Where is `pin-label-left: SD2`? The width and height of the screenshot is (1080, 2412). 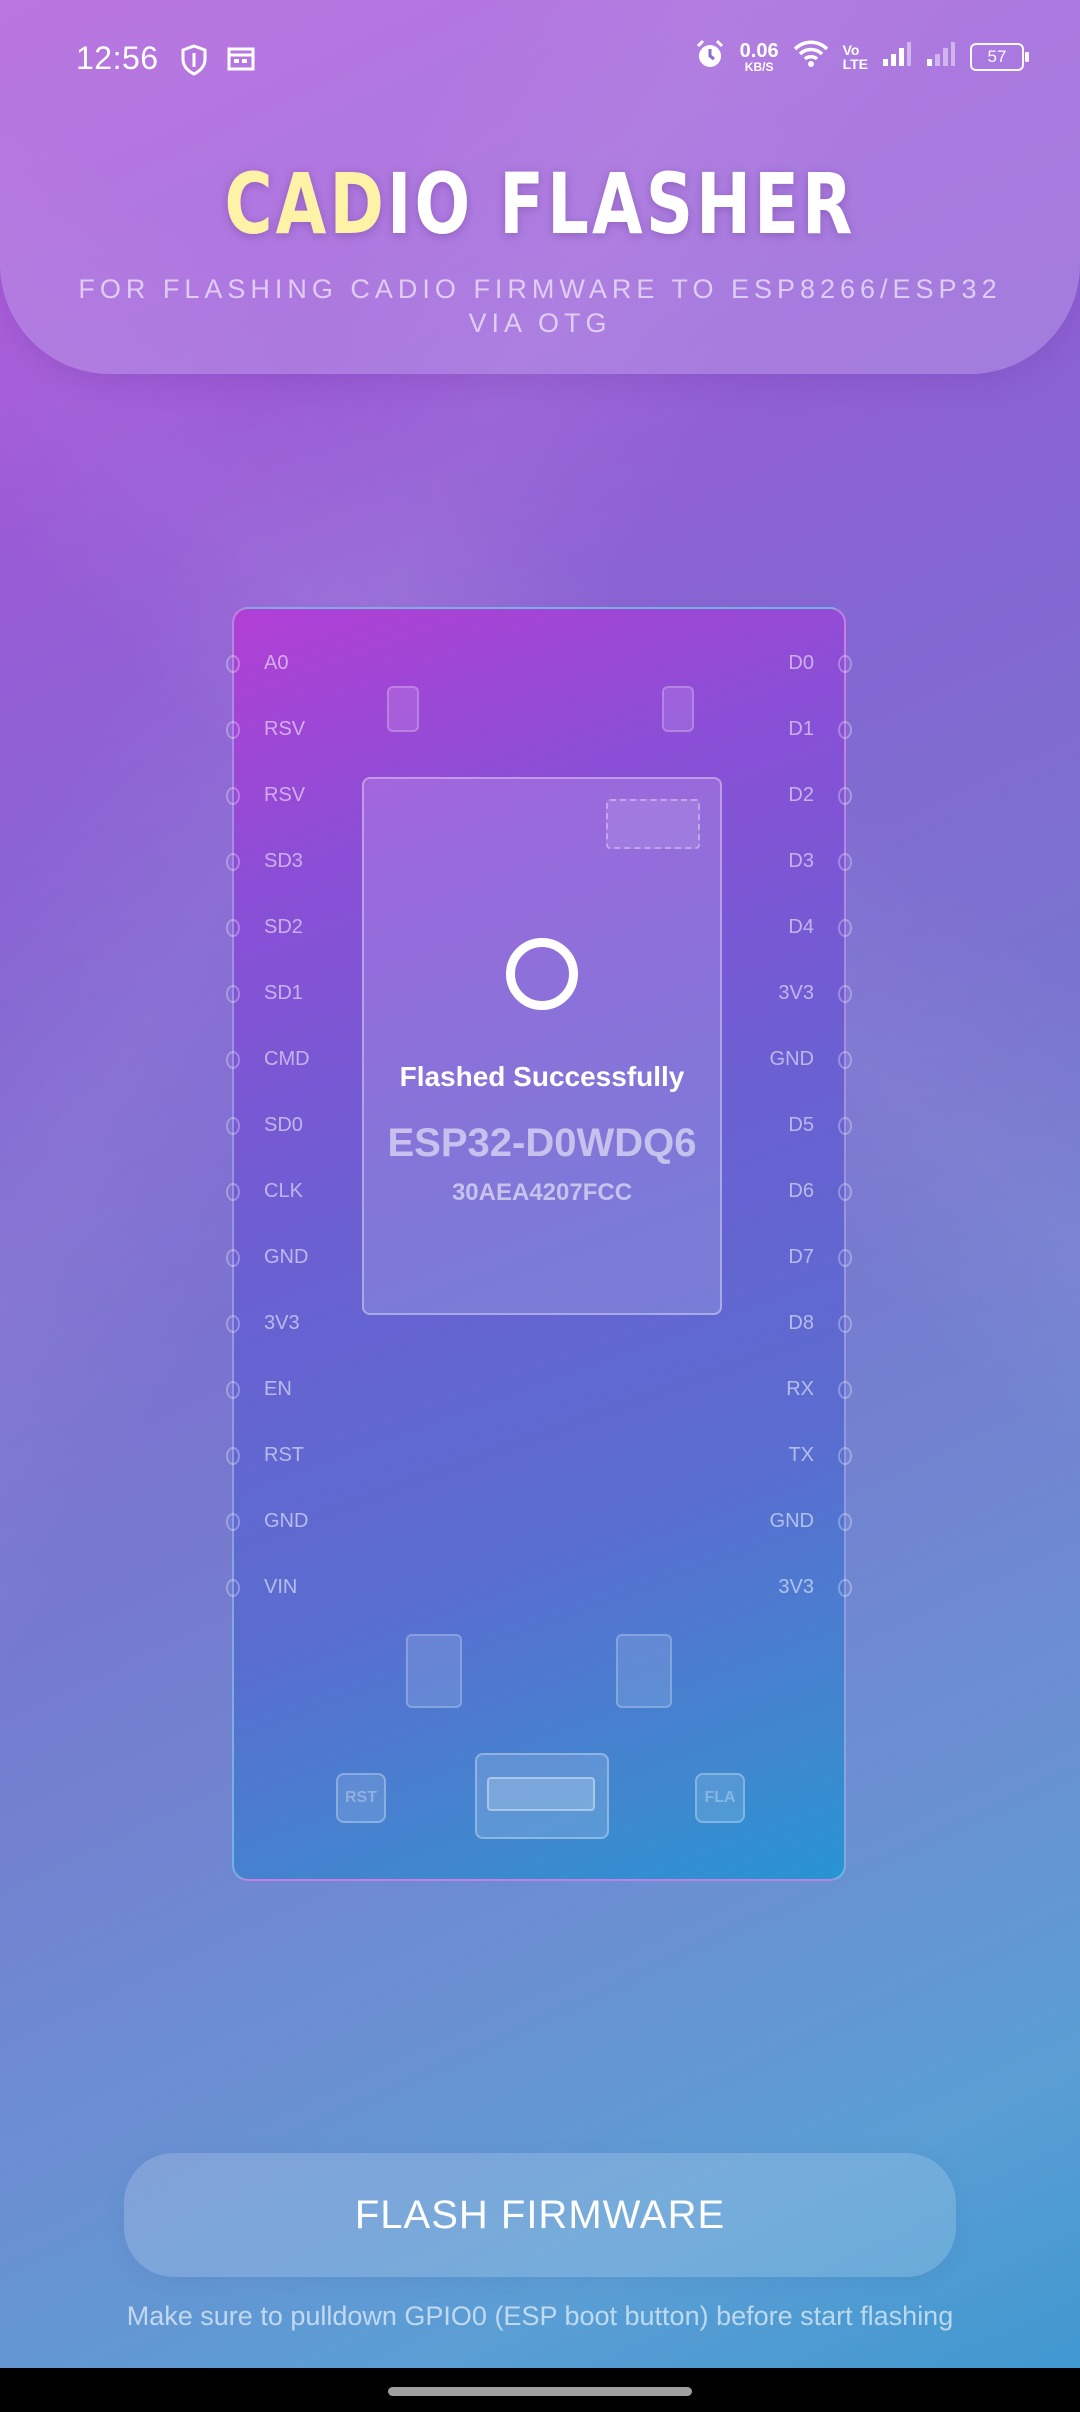 pin-label-left: SD2 is located at coordinates (283, 927).